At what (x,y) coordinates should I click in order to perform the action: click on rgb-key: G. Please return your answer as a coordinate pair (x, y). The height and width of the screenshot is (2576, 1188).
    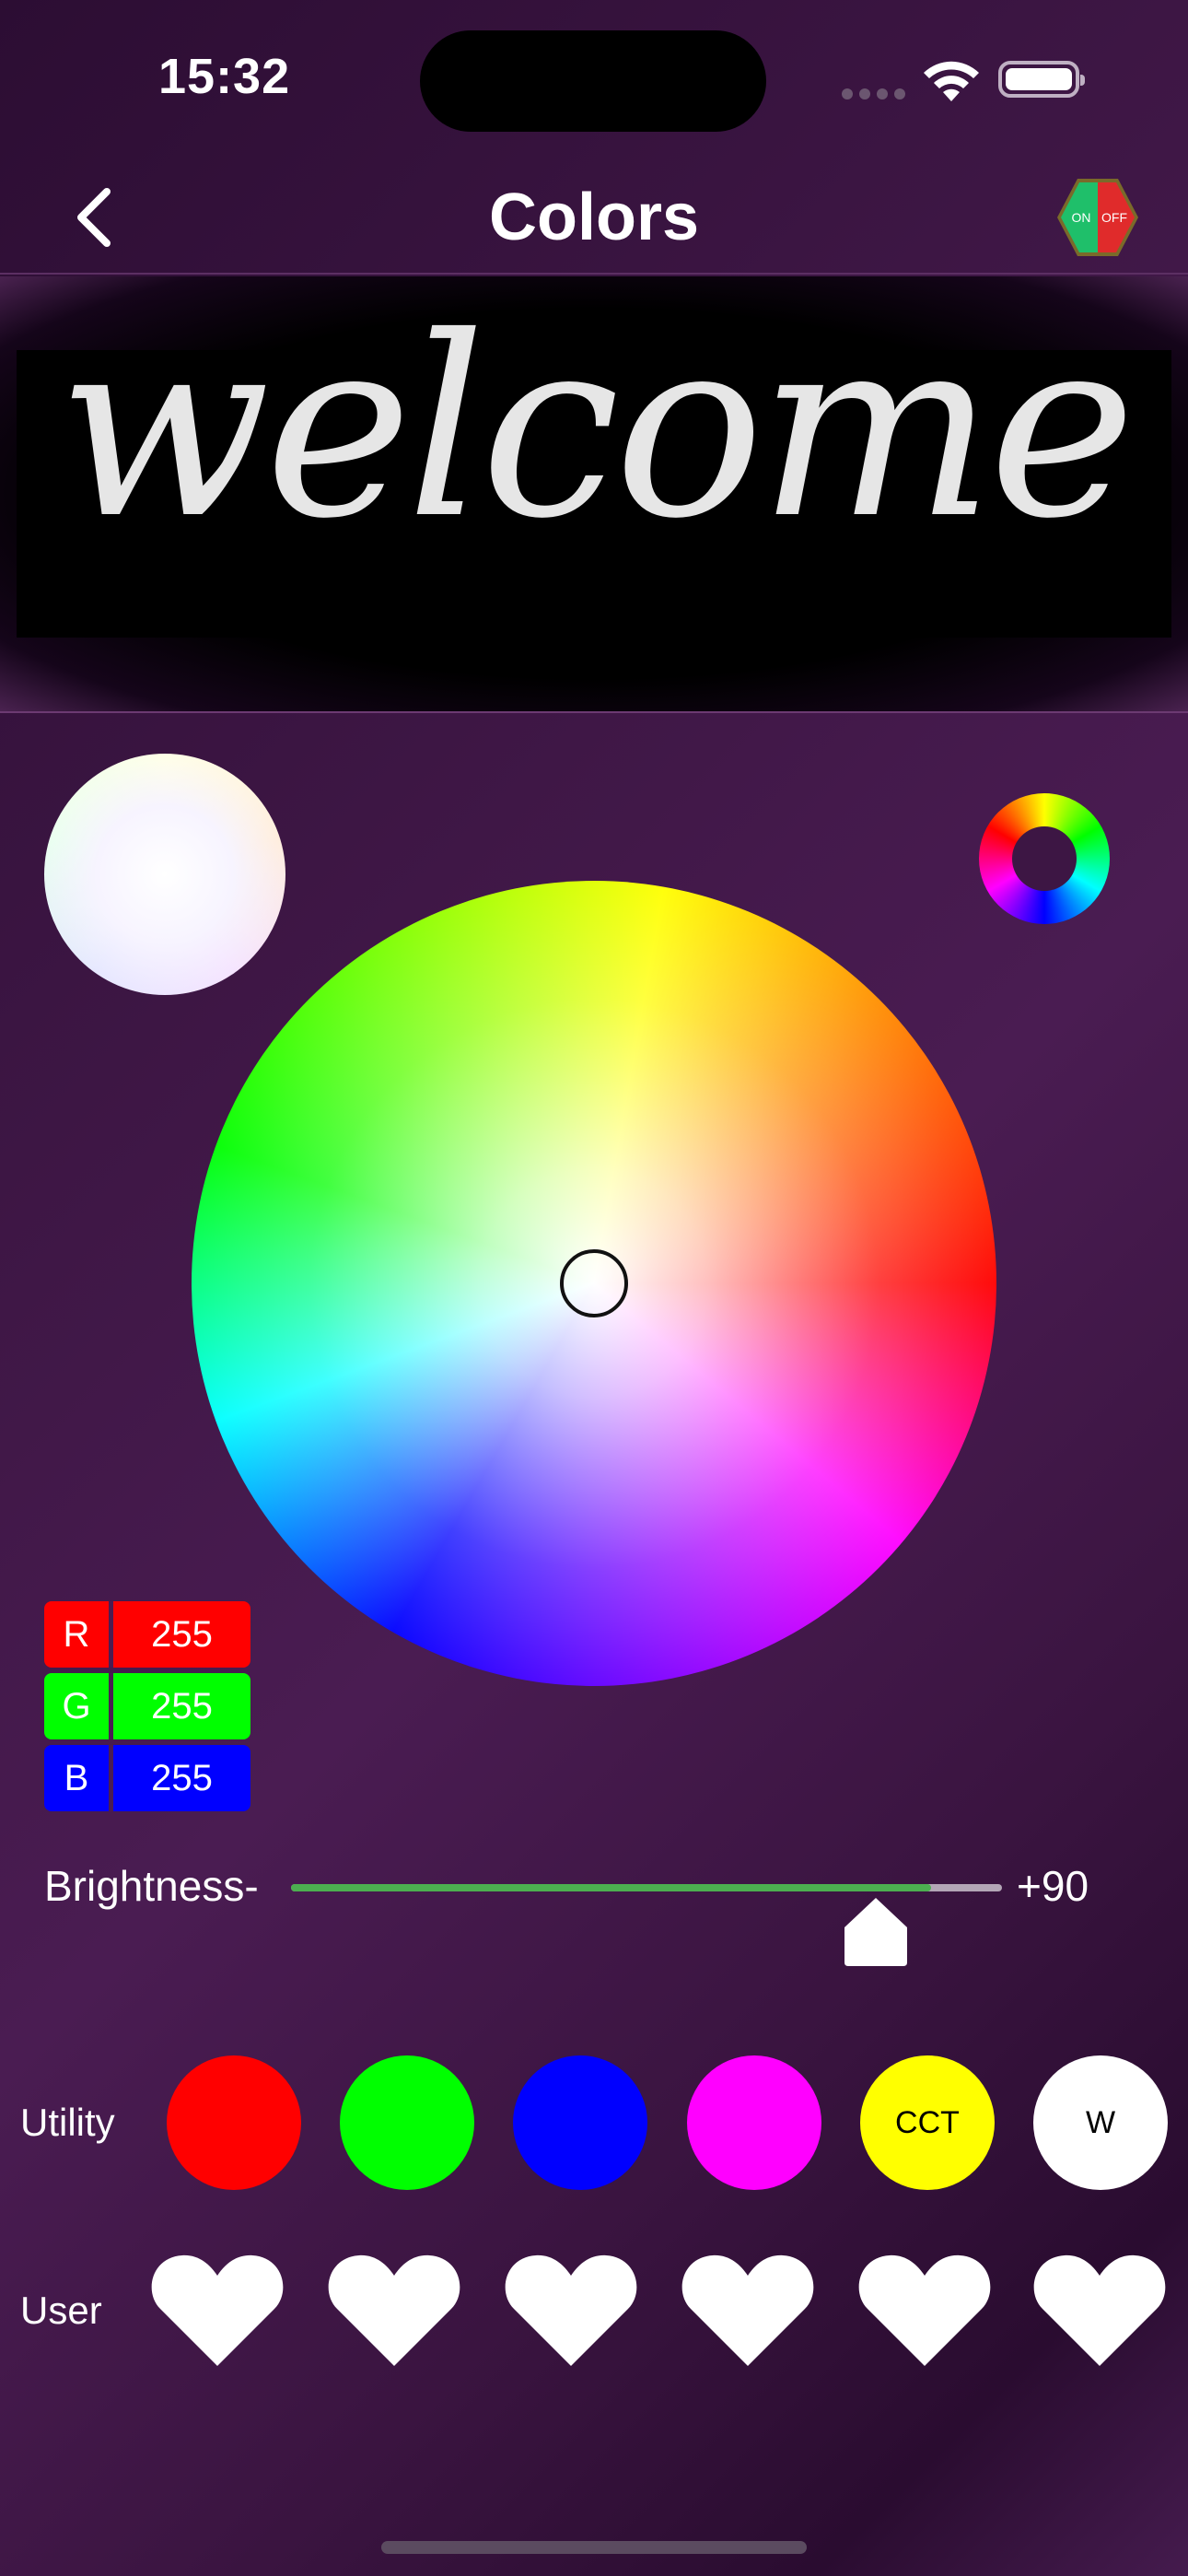
    Looking at the image, I should click on (78, 1706).